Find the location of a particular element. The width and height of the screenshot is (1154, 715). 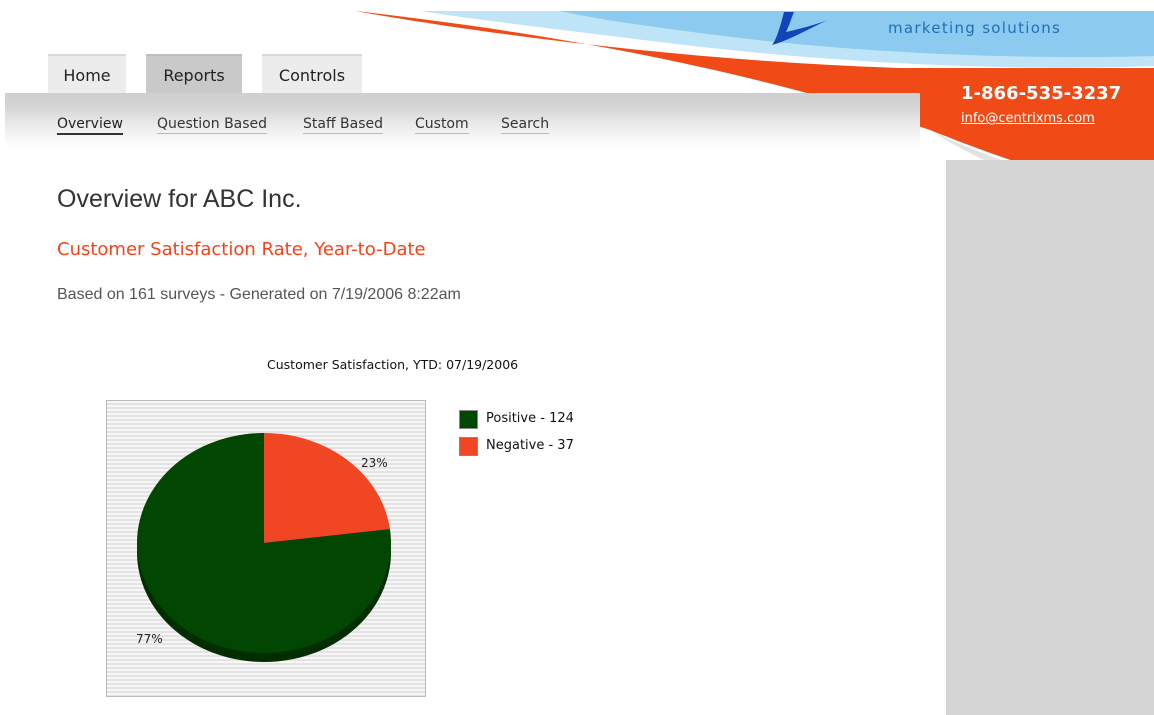

legend-label-negative: Negative - 37 is located at coordinates (530, 445).